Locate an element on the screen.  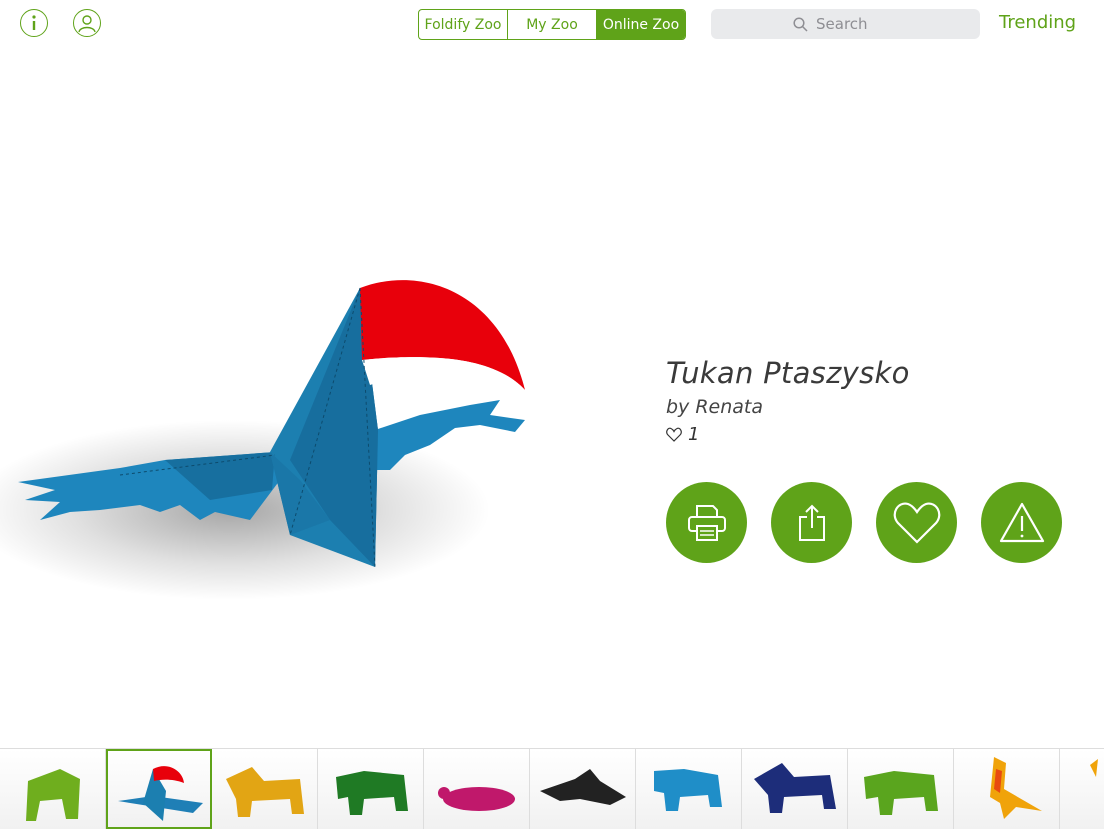
likes-count: 1 is located at coordinates (788, 434).